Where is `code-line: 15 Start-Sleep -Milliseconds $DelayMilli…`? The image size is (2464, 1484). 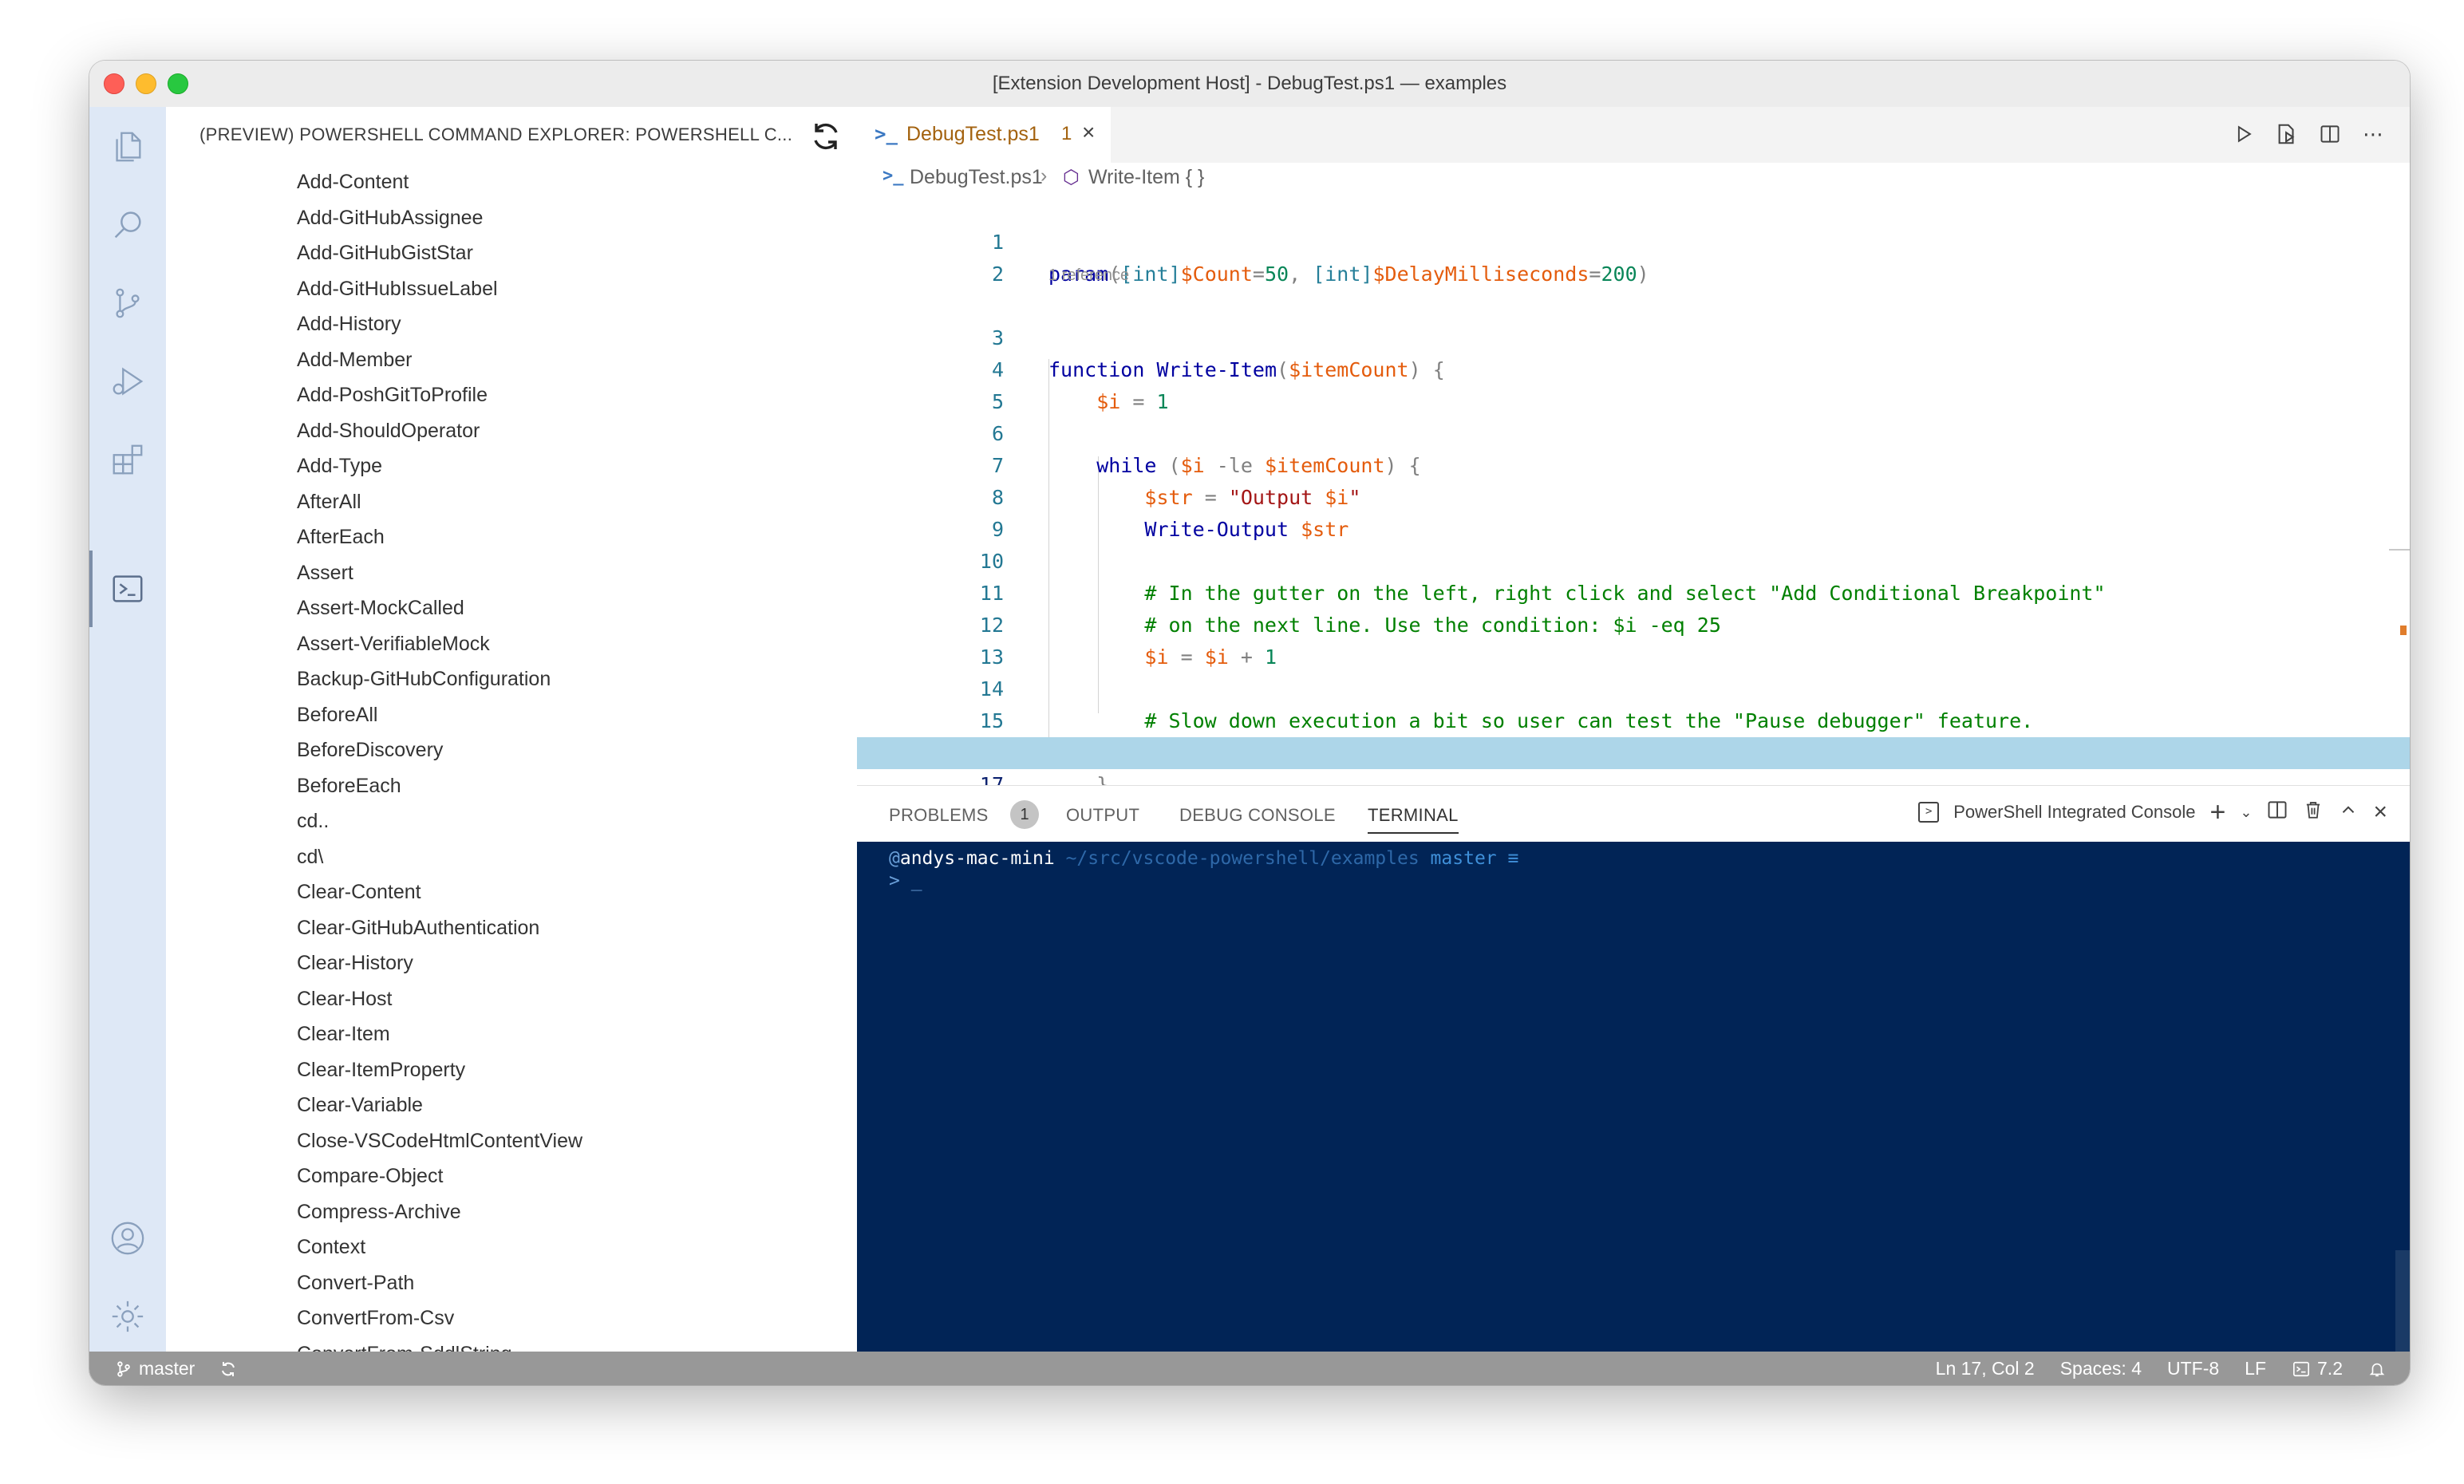
code-line: 15 Start-Sleep -Milliseconds $DelayMilli… is located at coordinates (1633, 718).